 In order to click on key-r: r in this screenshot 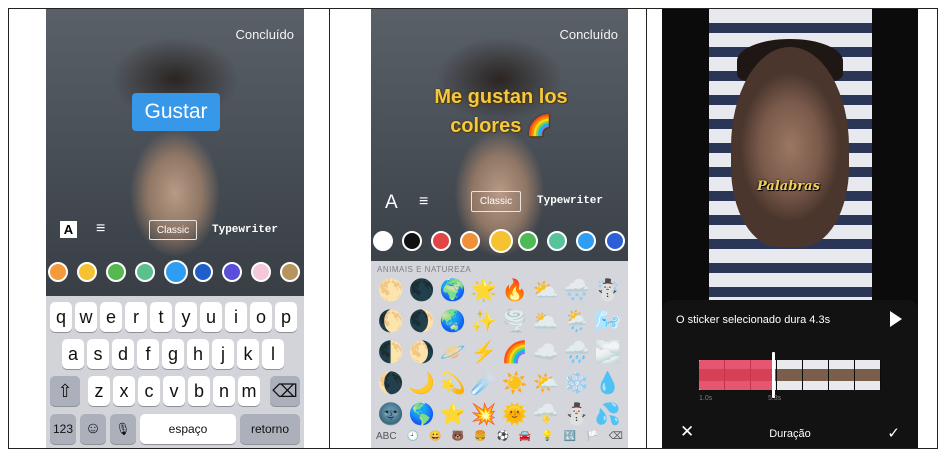, I will do `click(136, 317)`.